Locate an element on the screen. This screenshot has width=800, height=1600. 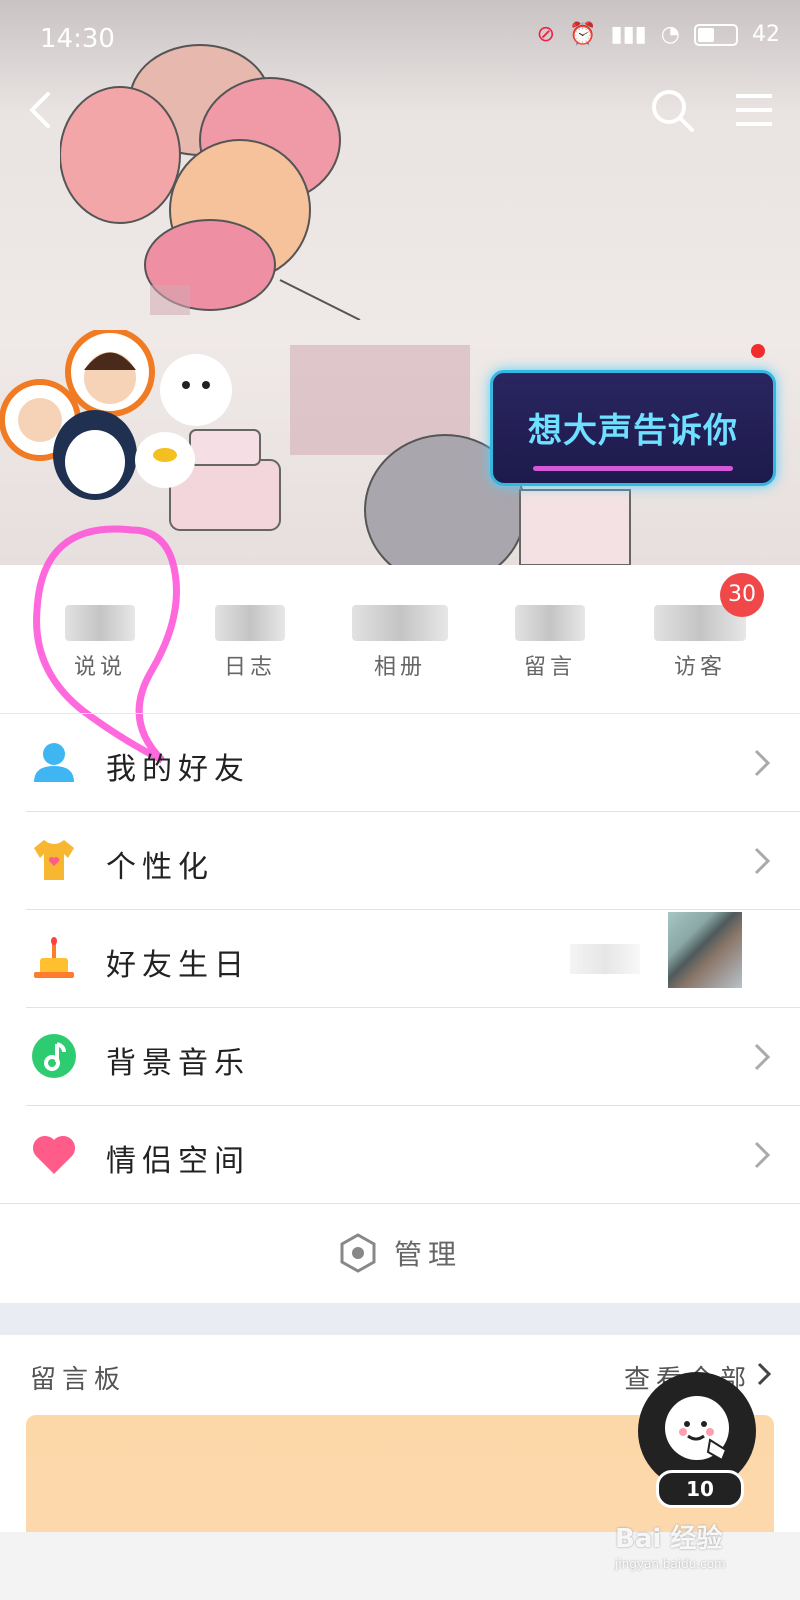
chevron-left-icon is located at coordinates (42, 110).